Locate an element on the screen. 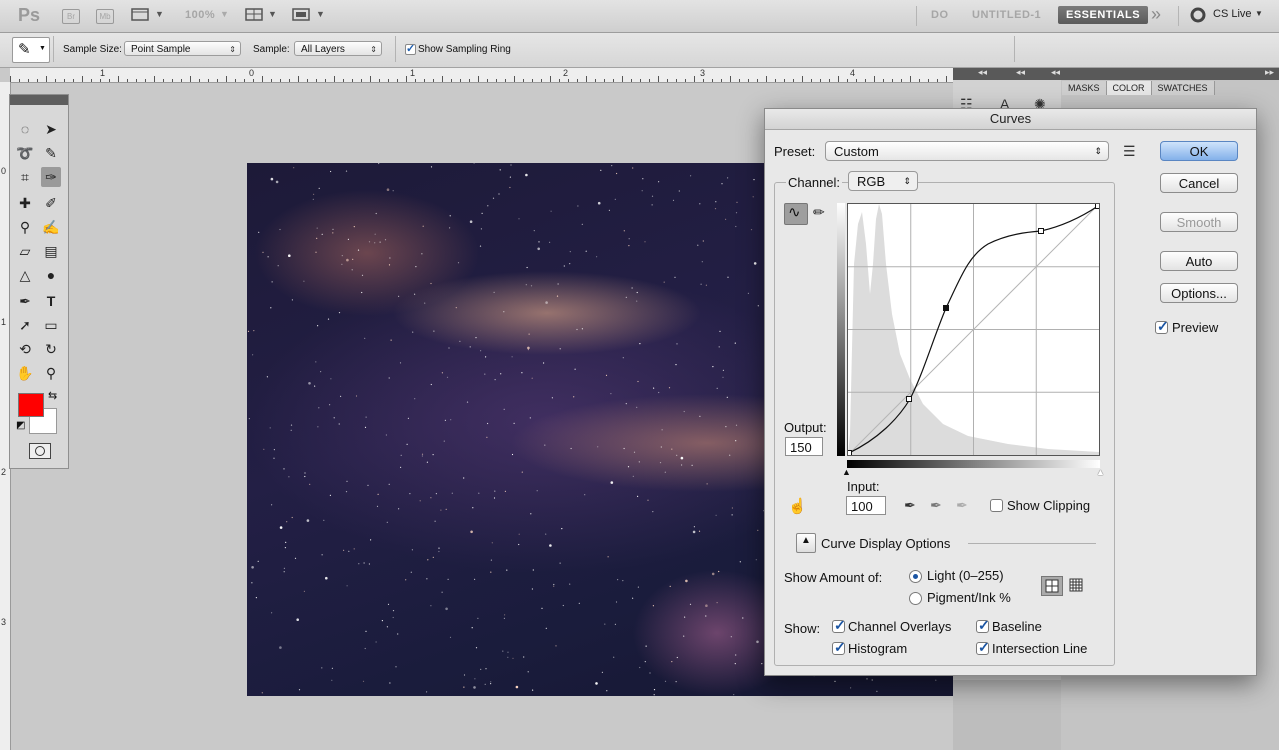 The width and height of the screenshot is (1279, 750). default-colors-icon: ◩ is located at coordinates (20, 425).